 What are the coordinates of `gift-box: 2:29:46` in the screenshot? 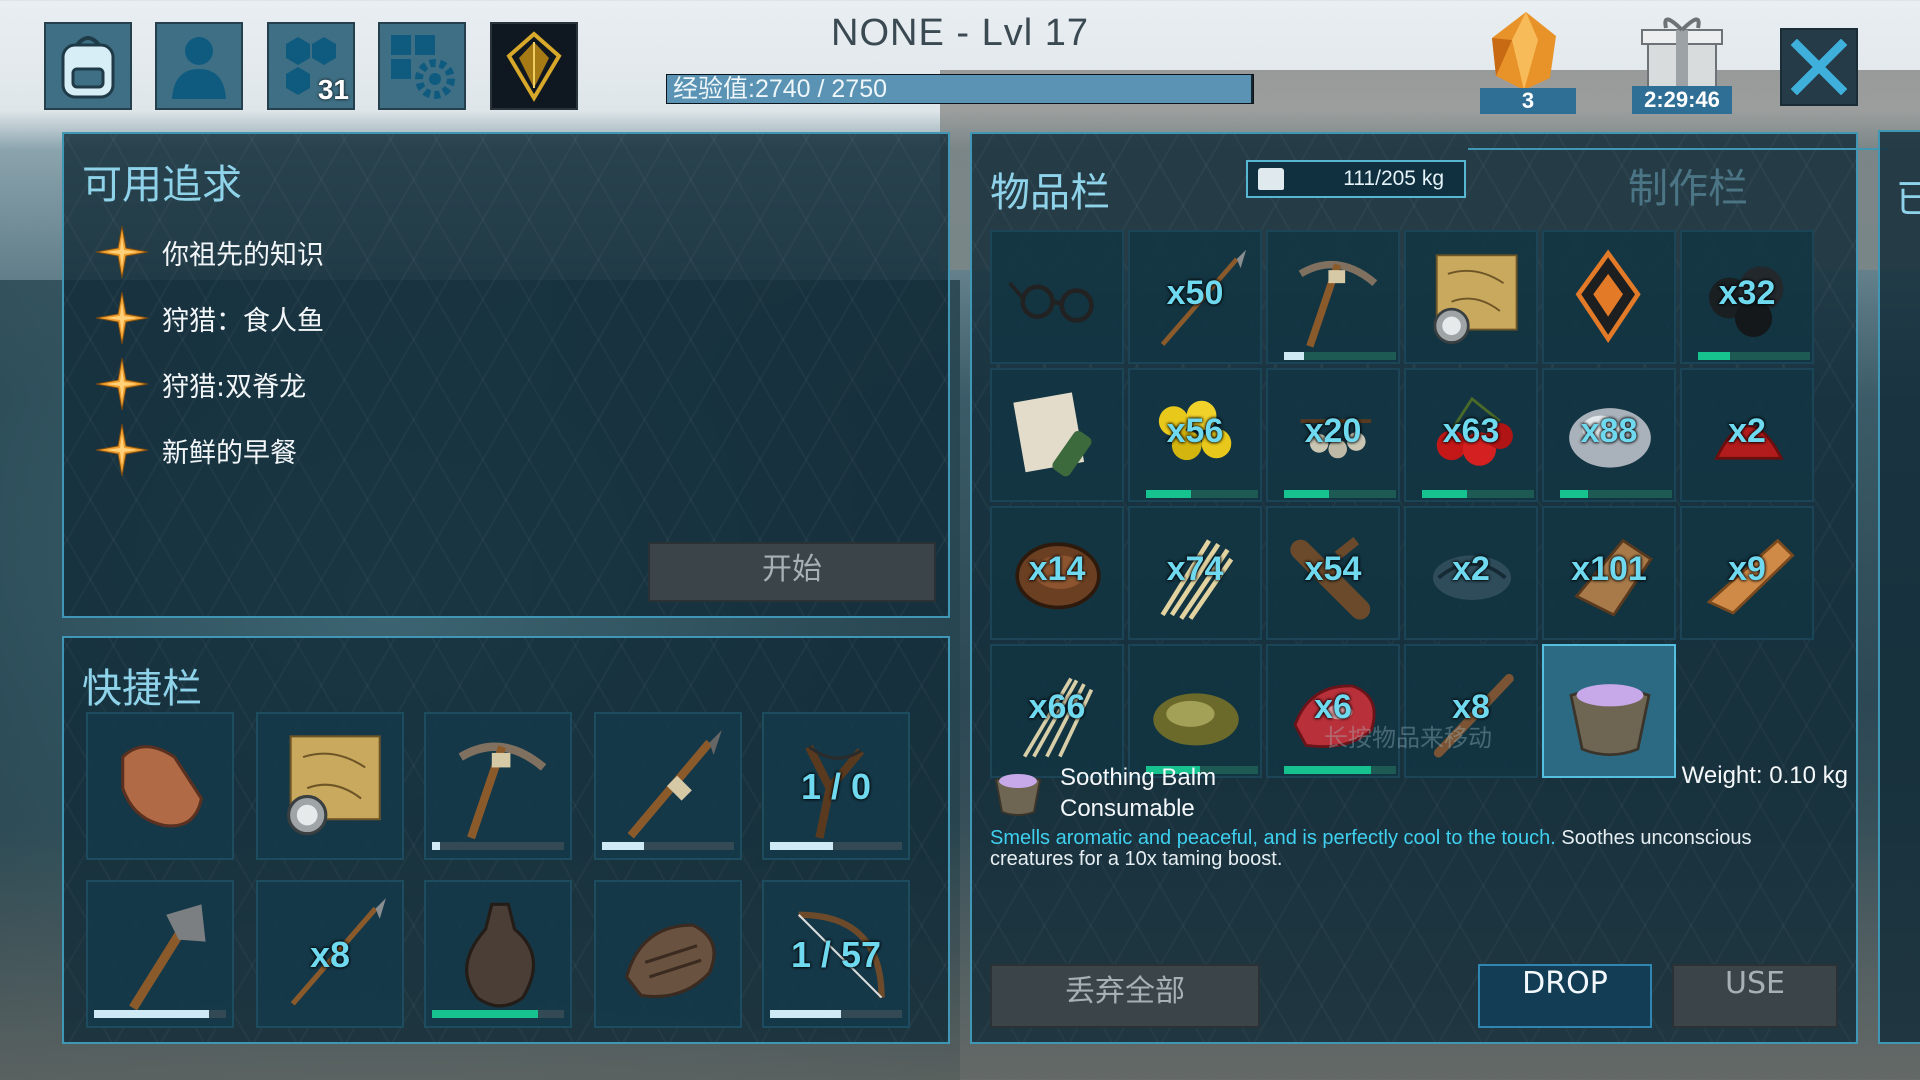 It's located at (1682, 62).